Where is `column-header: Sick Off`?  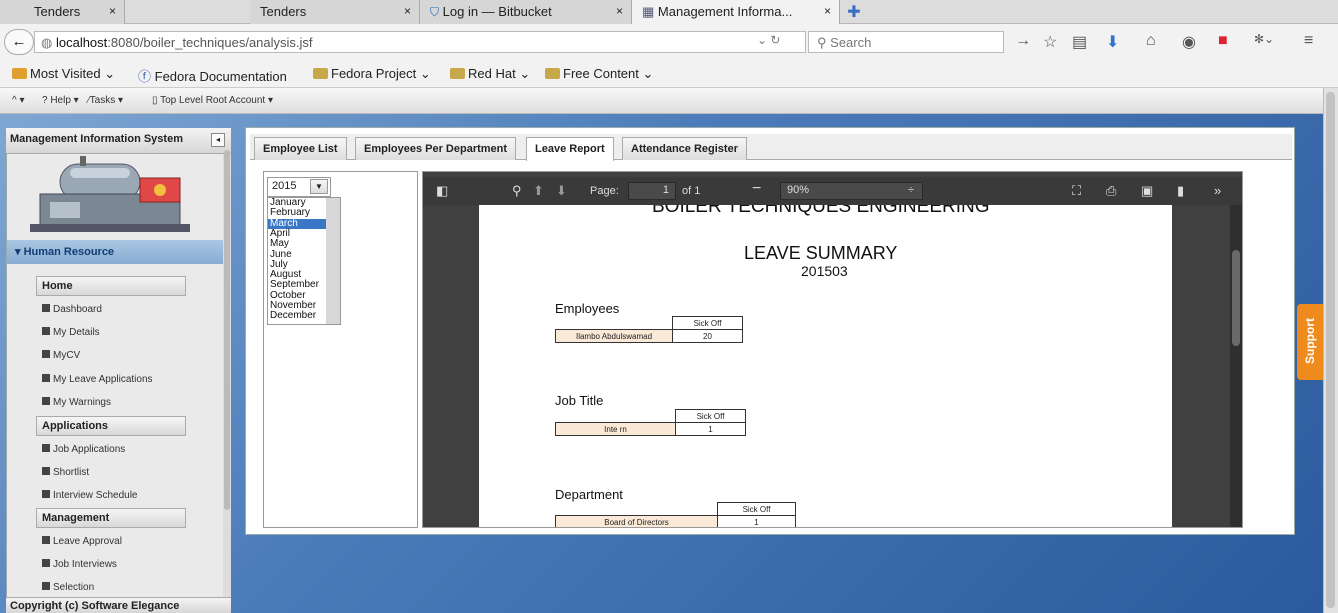 column-header: Sick Off is located at coordinates (756, 509).